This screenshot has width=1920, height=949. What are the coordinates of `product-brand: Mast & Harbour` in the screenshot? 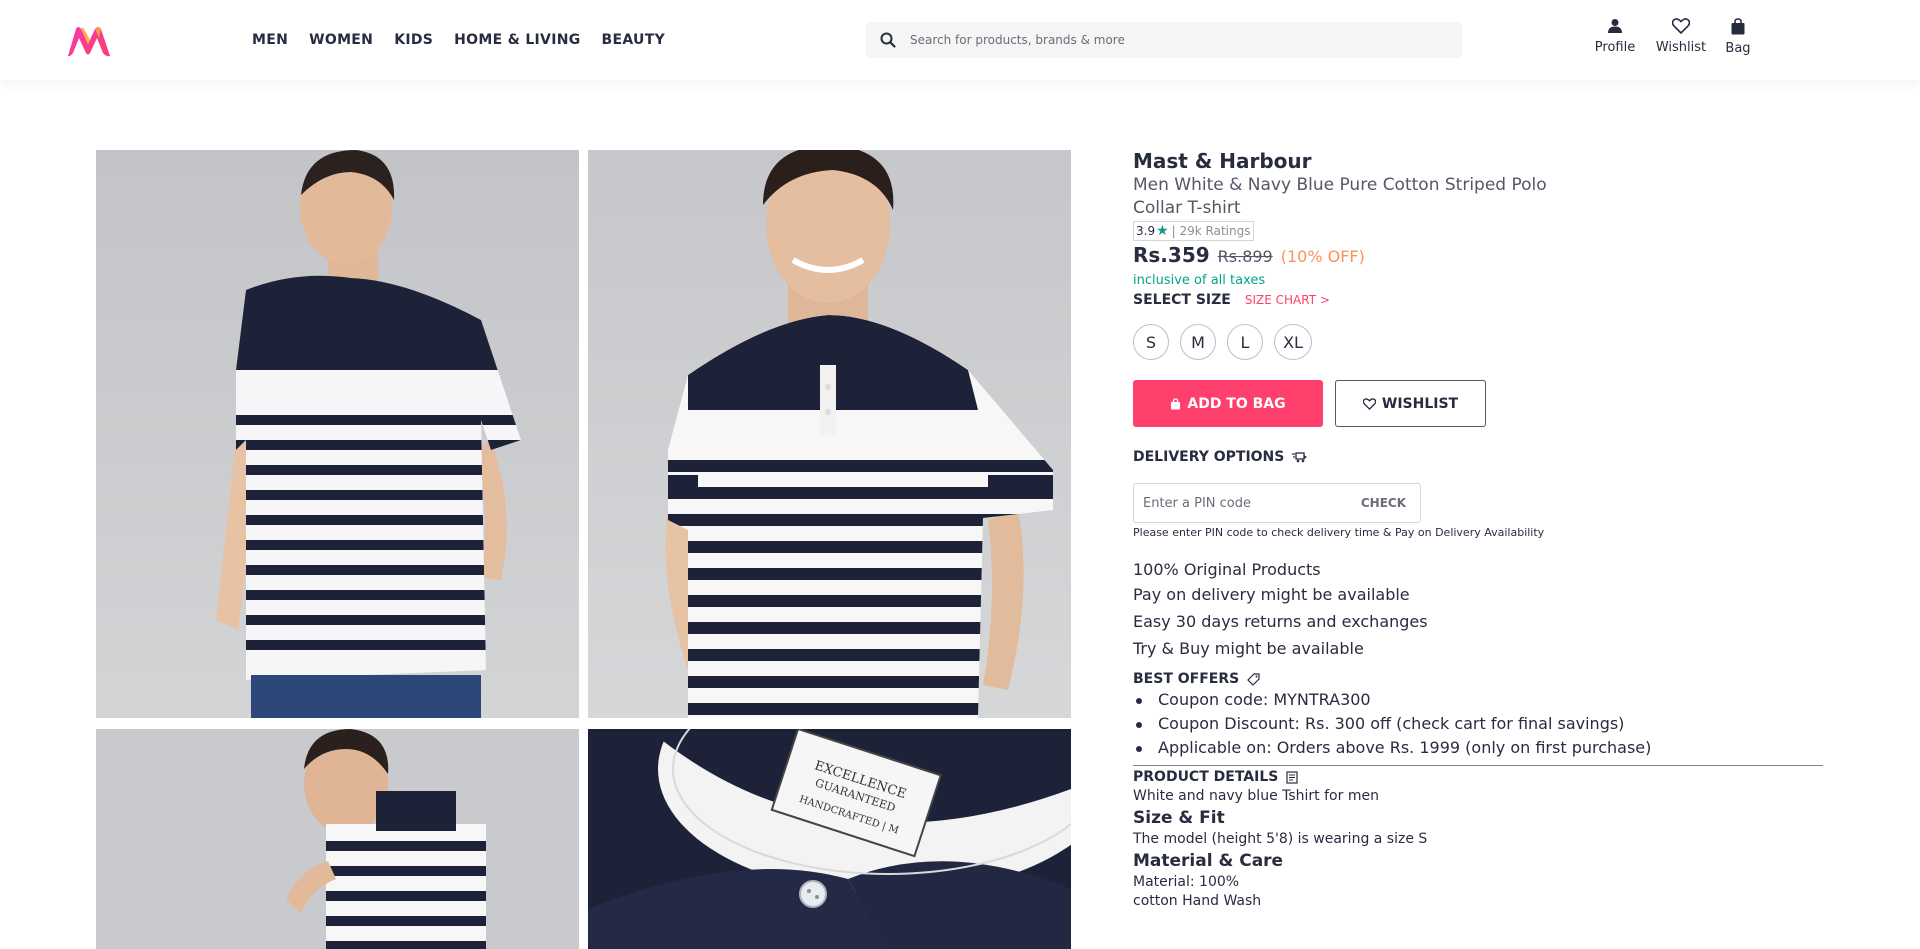 It's located at (1222, 161).